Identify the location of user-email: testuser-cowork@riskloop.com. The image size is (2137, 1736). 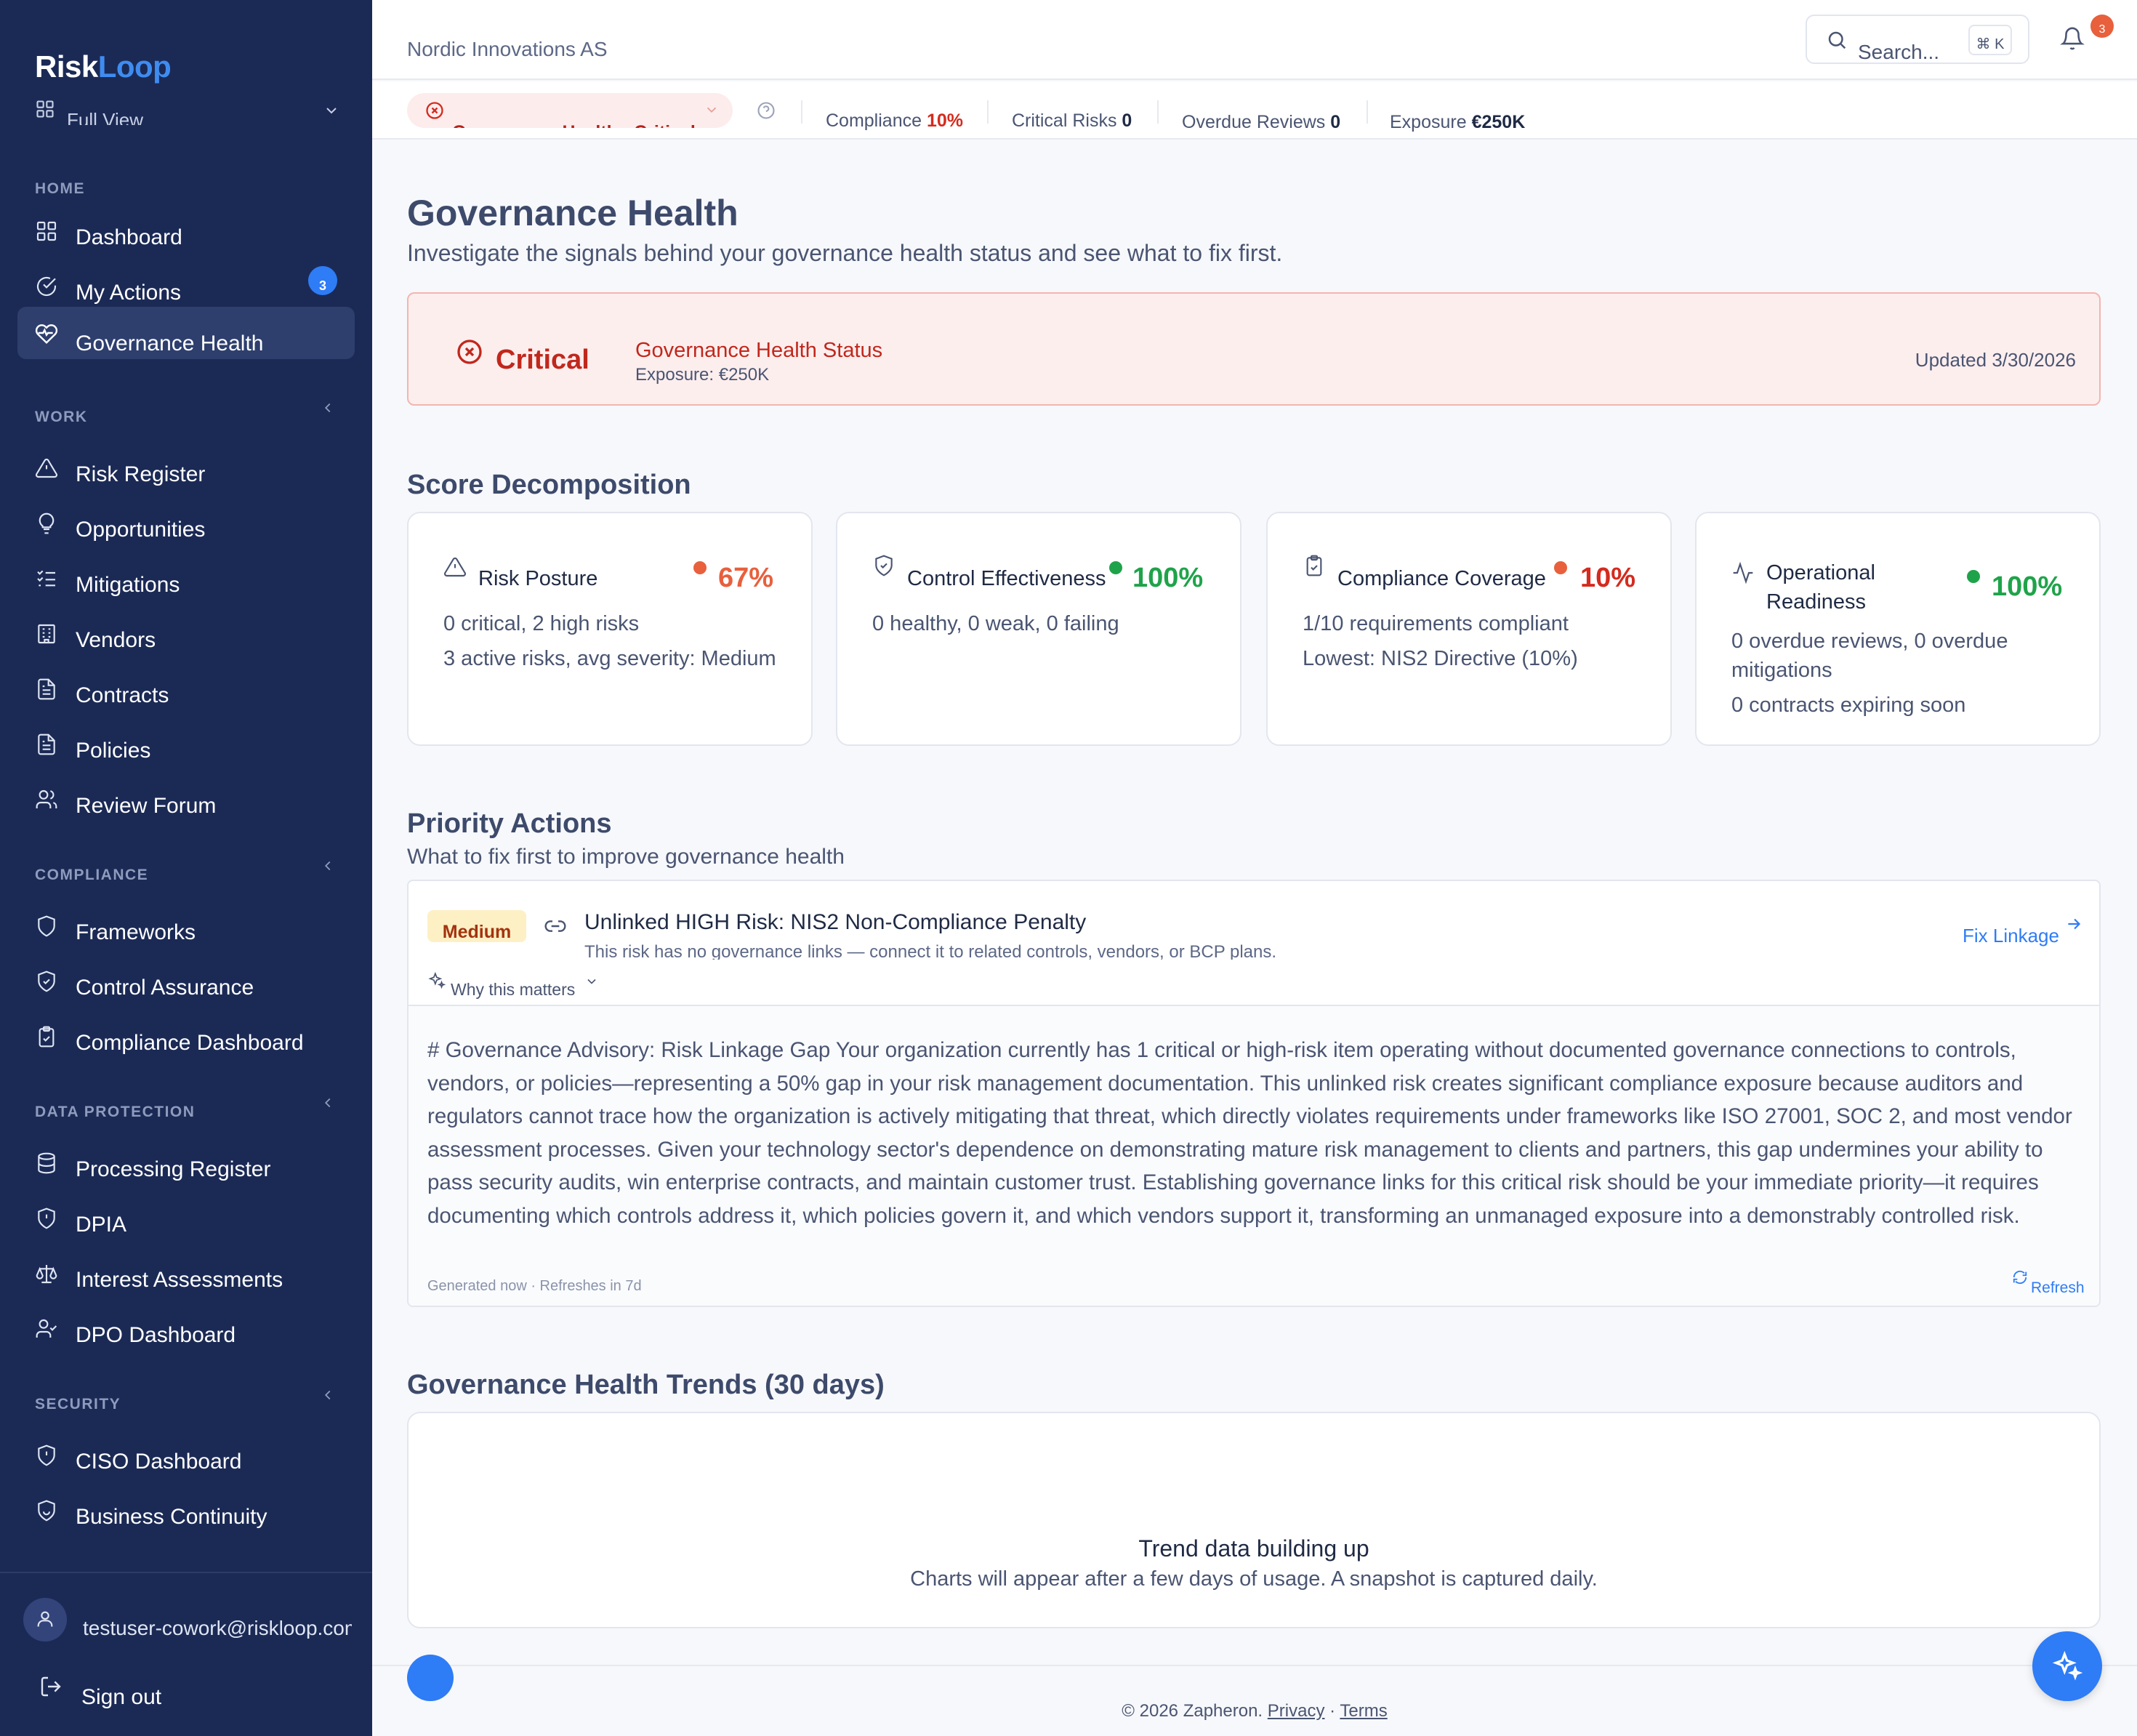
(217, 1628).